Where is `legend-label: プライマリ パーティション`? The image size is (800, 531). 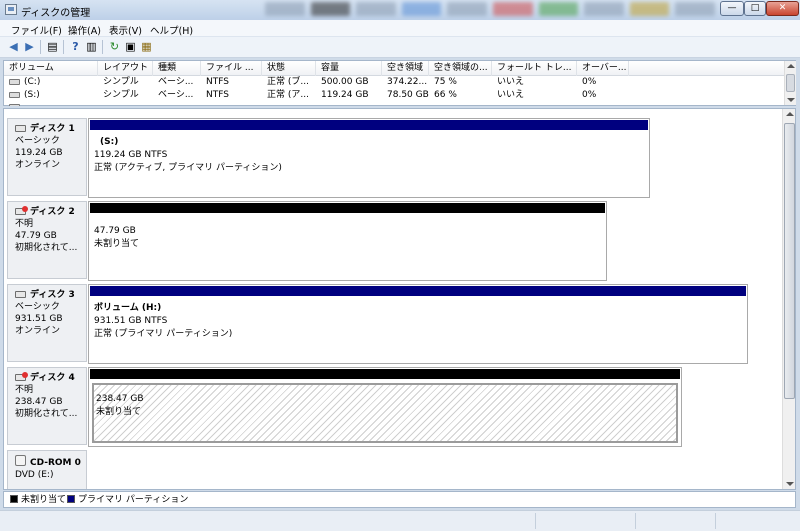
legend-label: プライマリ パーティション is located at coordinates (133, 500).